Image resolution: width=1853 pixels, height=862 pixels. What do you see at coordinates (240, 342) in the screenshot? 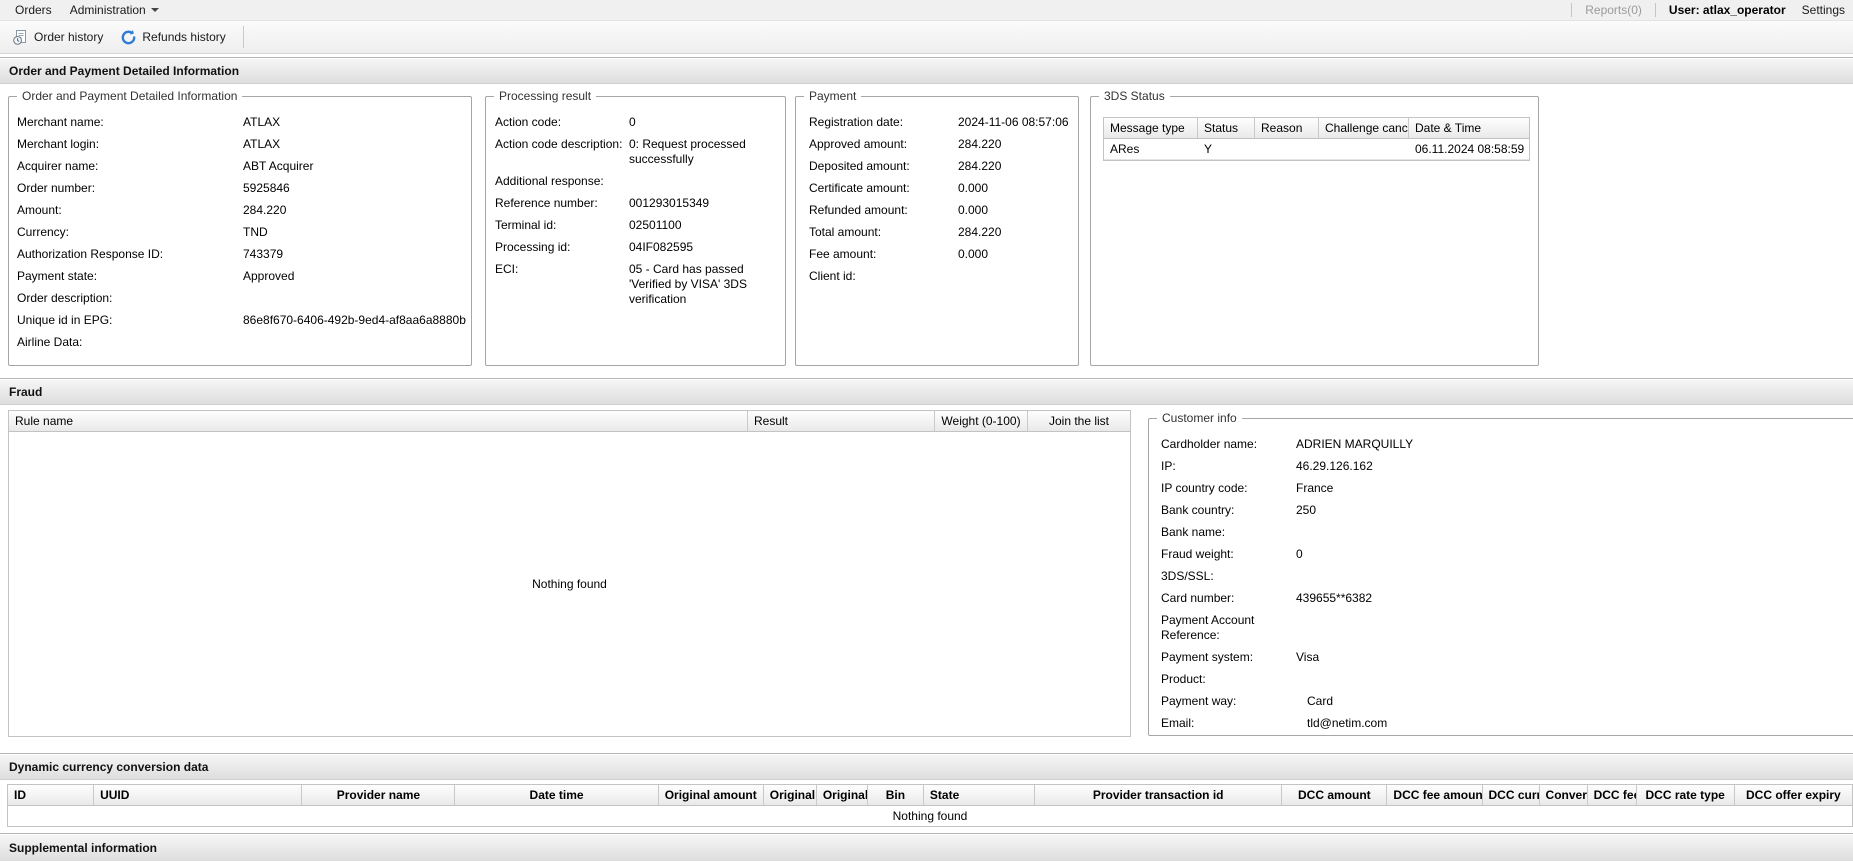
I see `field-row: Airline Data:` at bounding box center [240, 342].